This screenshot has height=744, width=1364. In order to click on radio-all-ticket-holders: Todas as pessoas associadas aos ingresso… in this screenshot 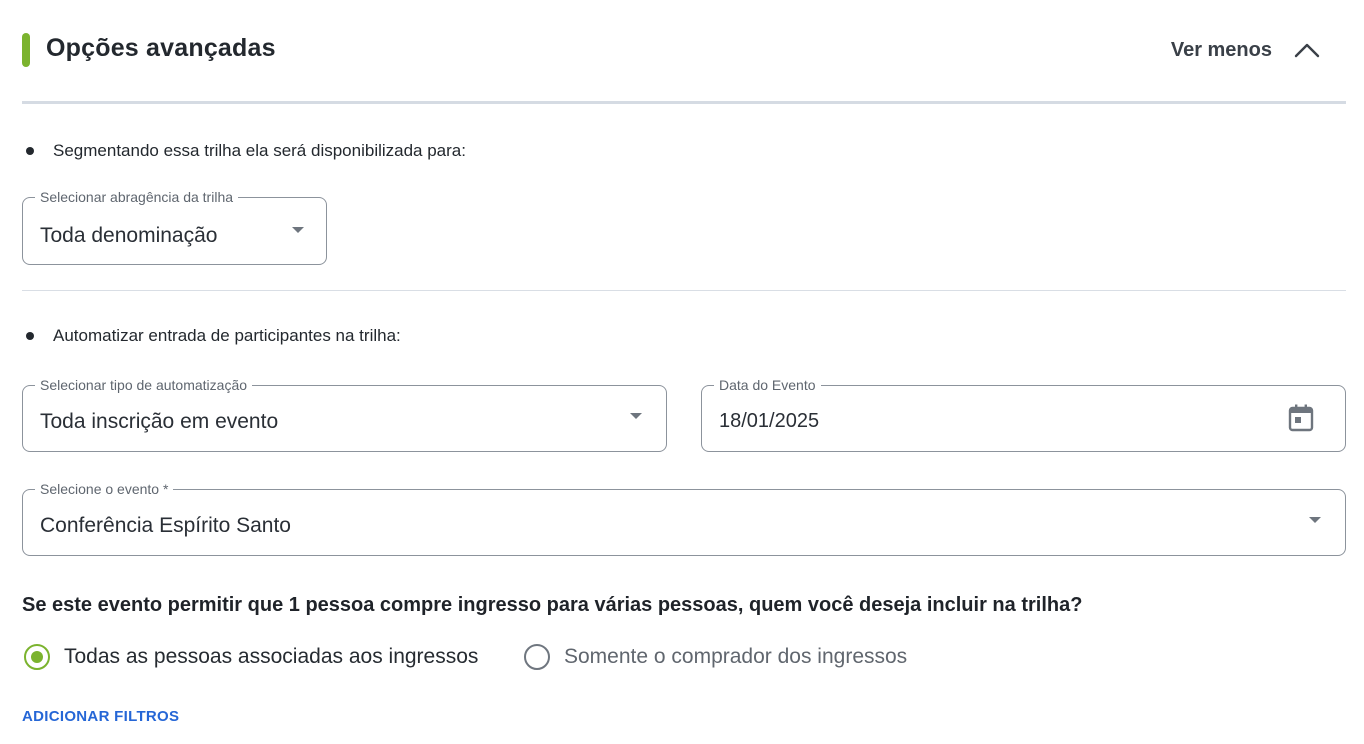, I will do `click(251, 657)`.